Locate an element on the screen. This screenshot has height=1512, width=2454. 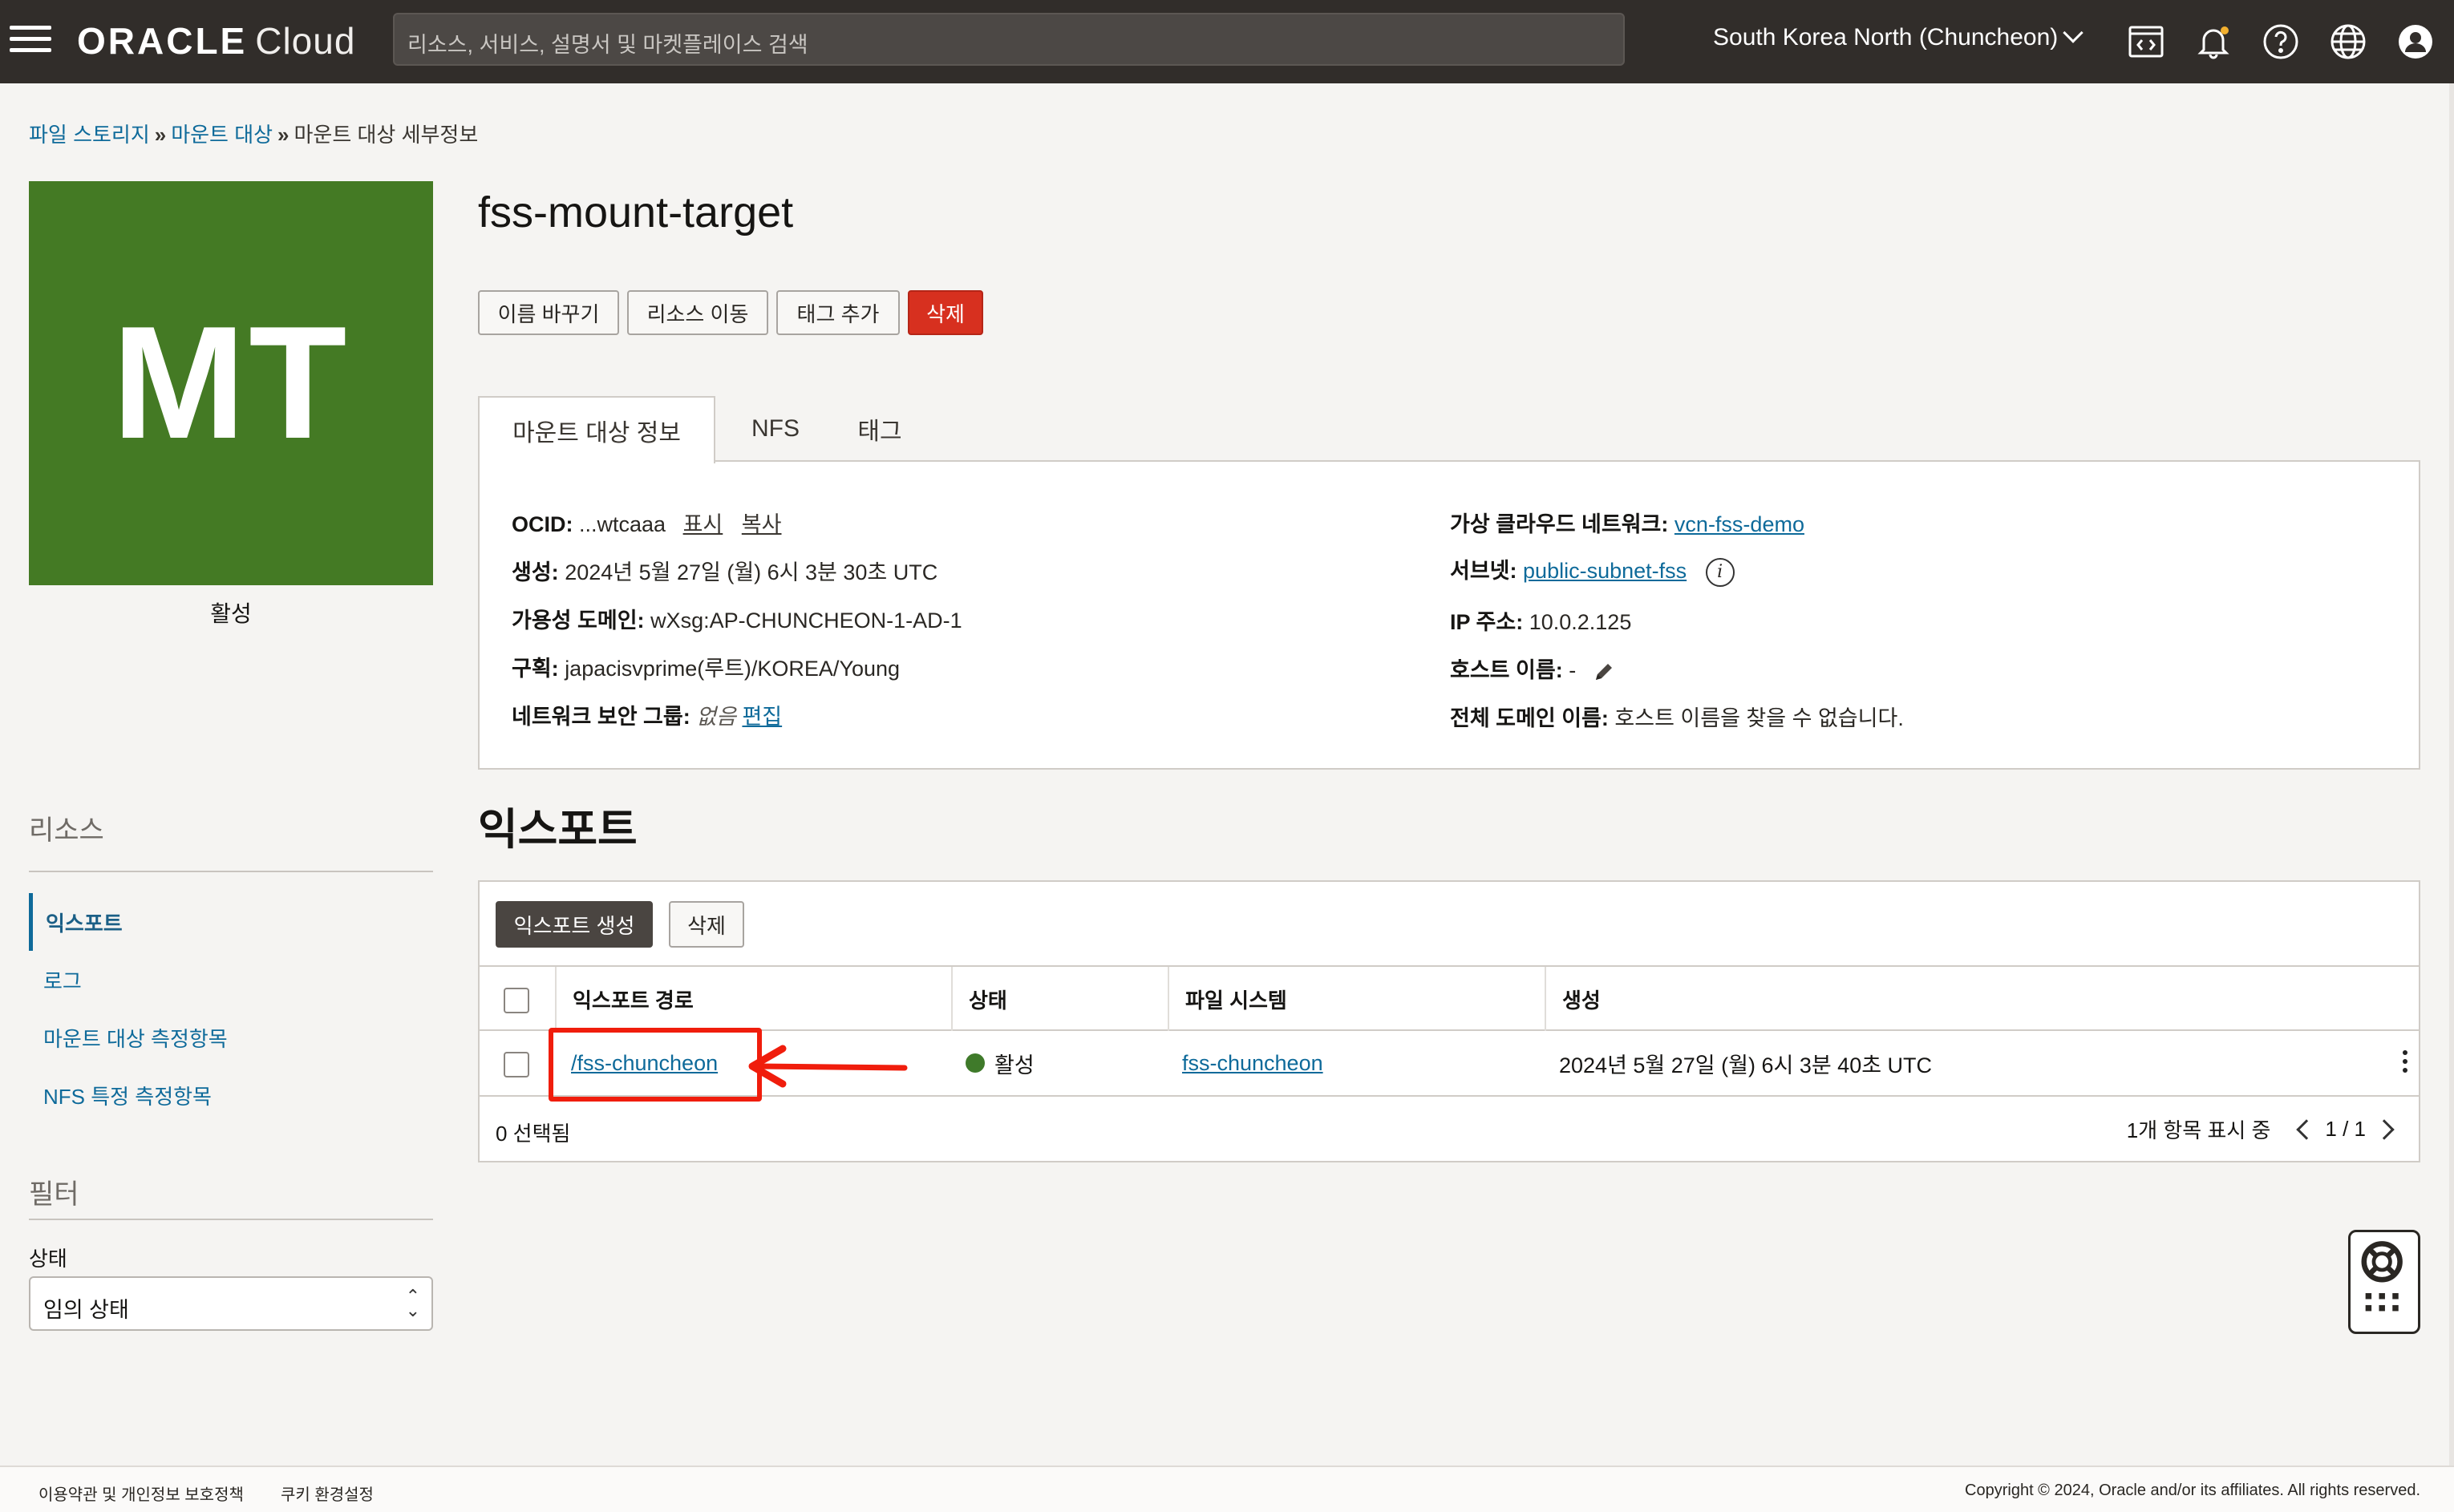
chevron-right-icon is located at coordinates (2385, 1129).